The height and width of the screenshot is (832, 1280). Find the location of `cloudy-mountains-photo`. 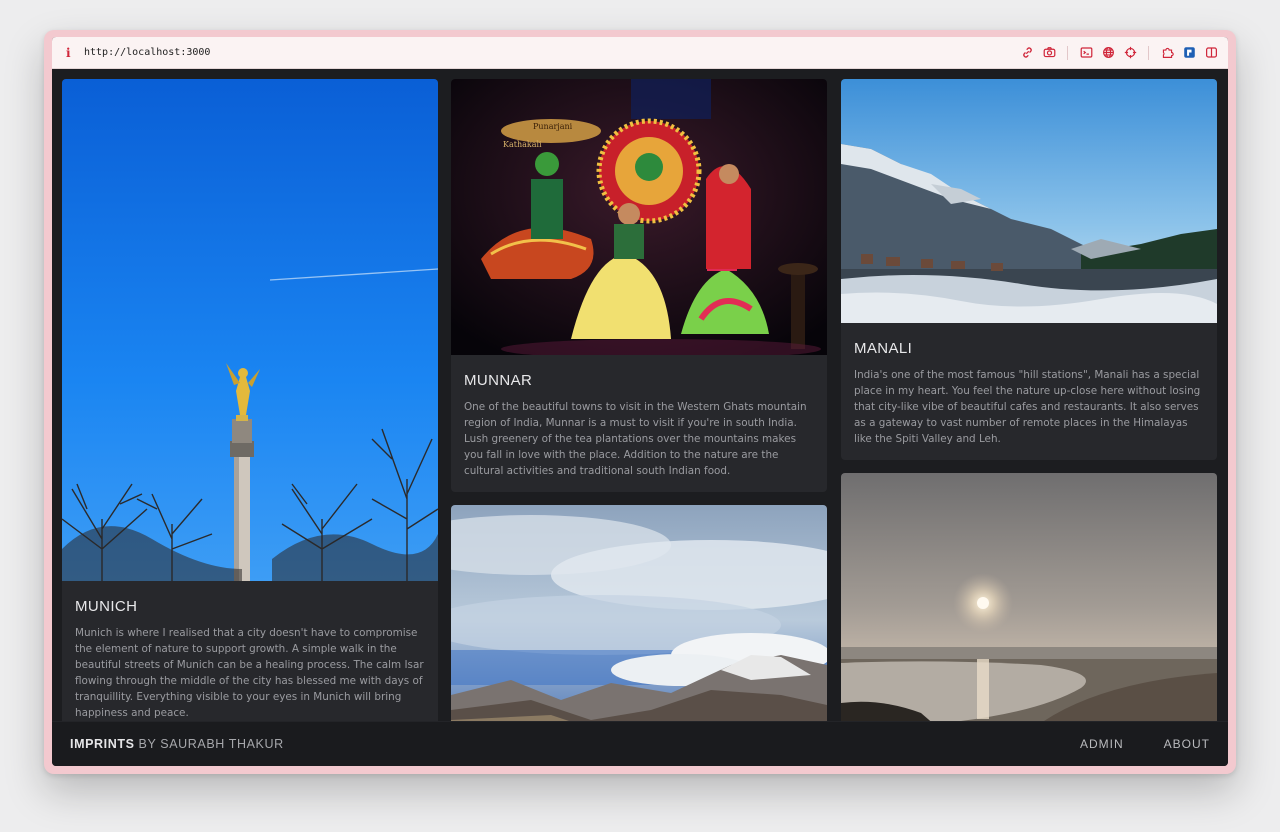

cloudy-mountains-photo is located at coordinates (639, 613).